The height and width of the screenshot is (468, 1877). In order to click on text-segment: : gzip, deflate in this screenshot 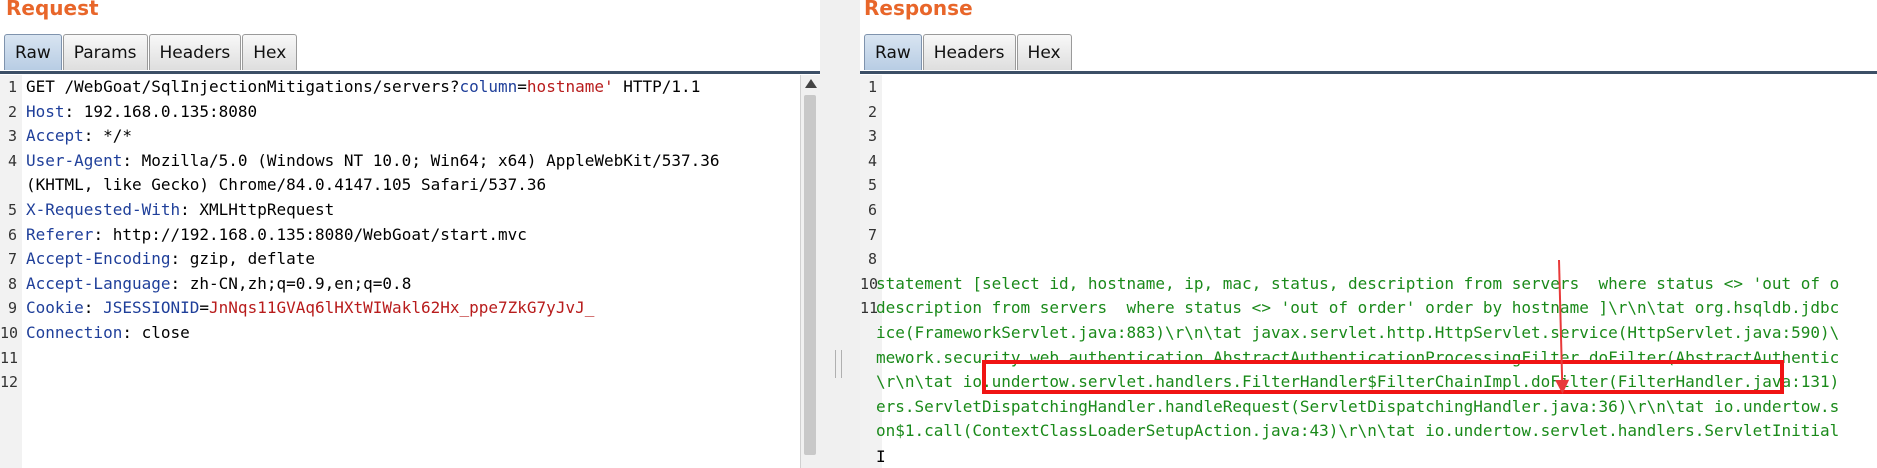, I will do `click(243, 259)`.